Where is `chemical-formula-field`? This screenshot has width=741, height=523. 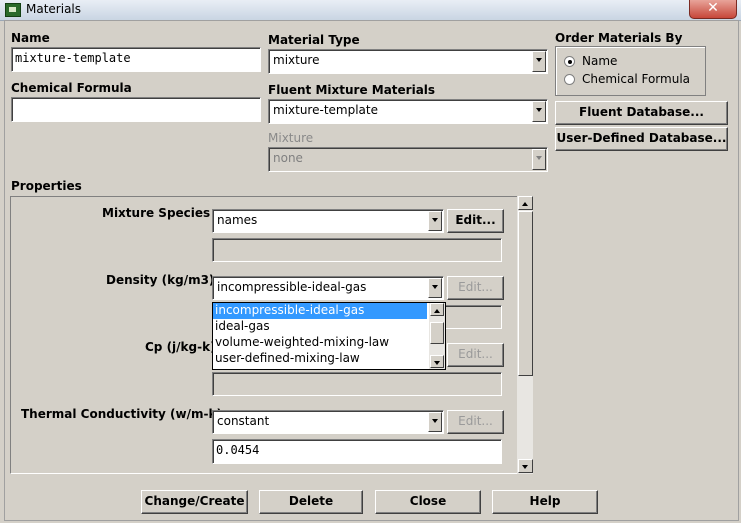
chemical-formula-field is located at coordinates (136, 109).